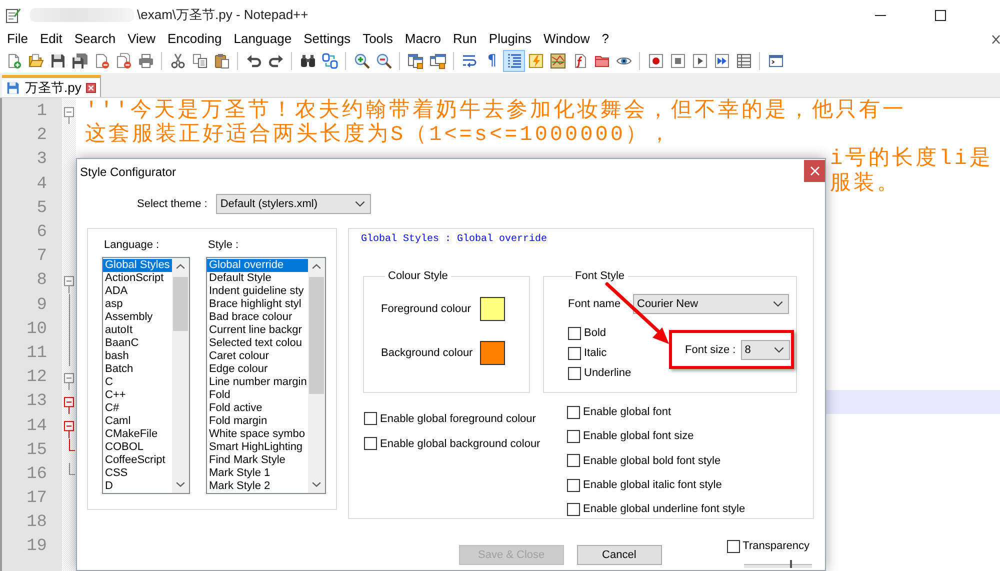 This screenshot has width=1000, height=571. What do you see at coordinates (257, 447) in the screenshot?
I see `list-item: Smart HighLighting` at bounding box center [257, 447].